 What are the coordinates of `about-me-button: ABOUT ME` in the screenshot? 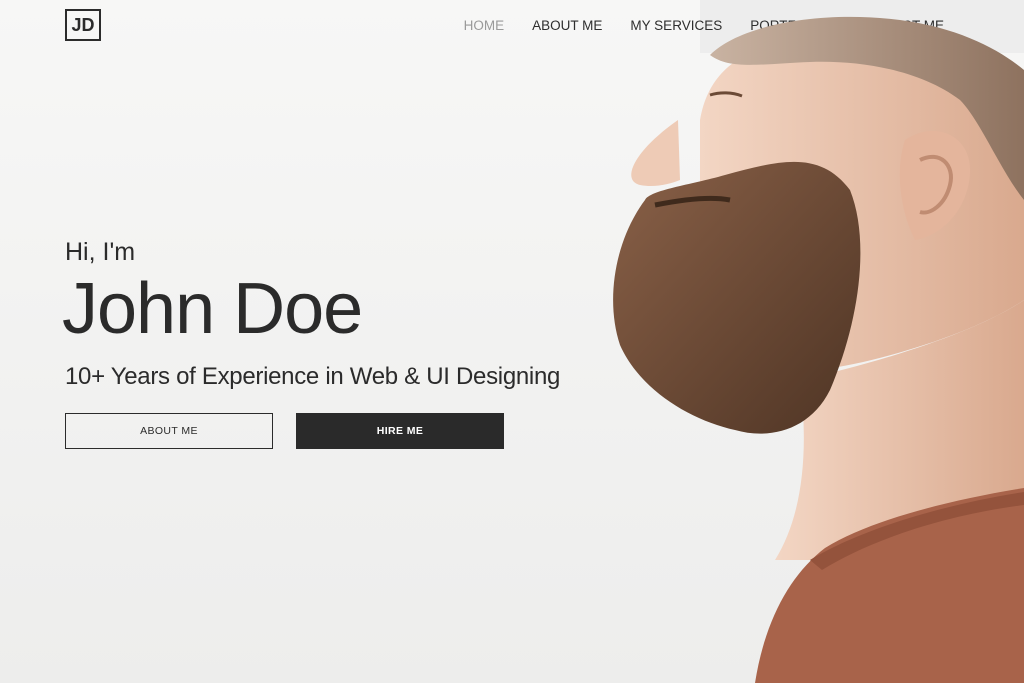 It's located at (169, 431).